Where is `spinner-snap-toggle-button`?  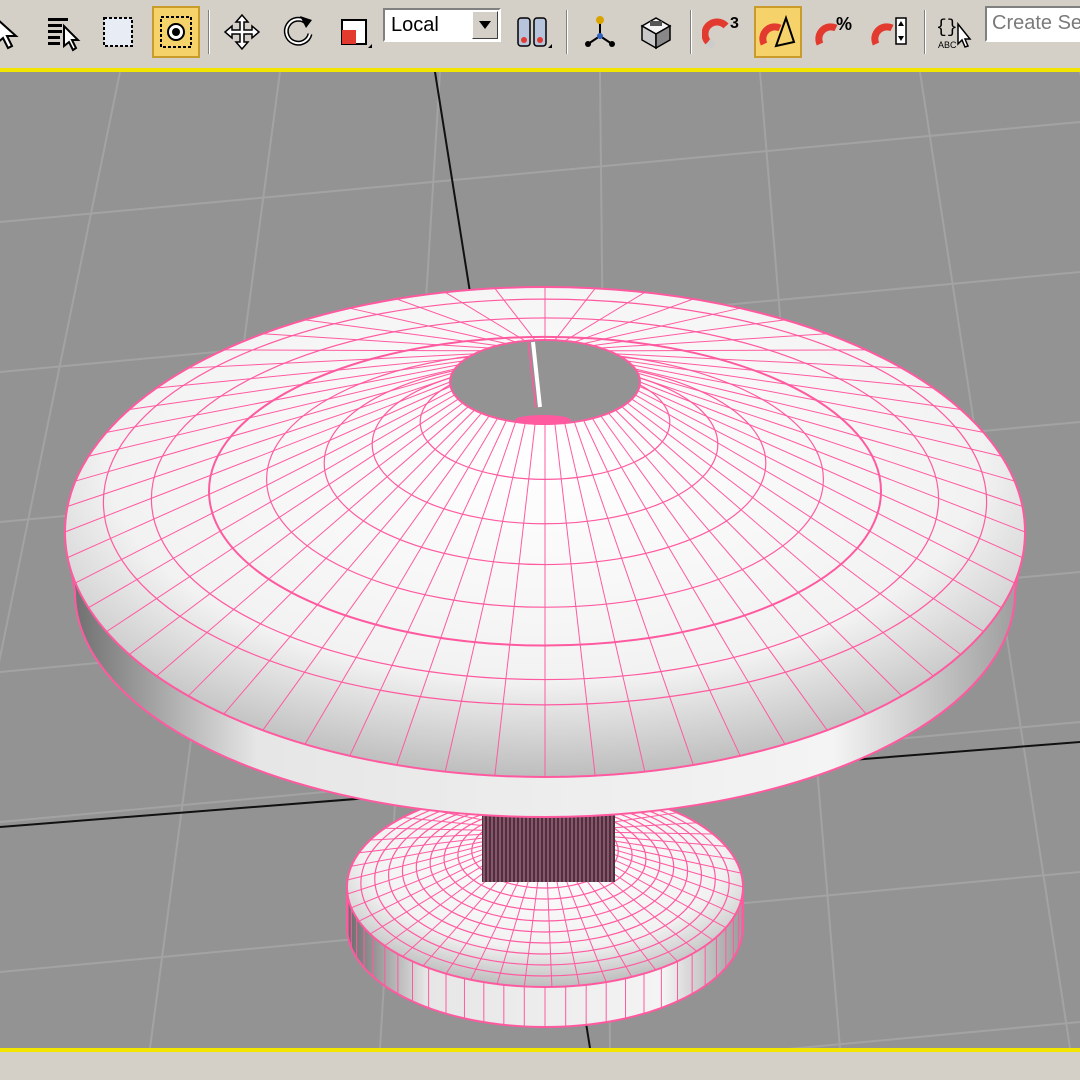 spinner-snap-toggle-button is located at coordinates (890, 32).